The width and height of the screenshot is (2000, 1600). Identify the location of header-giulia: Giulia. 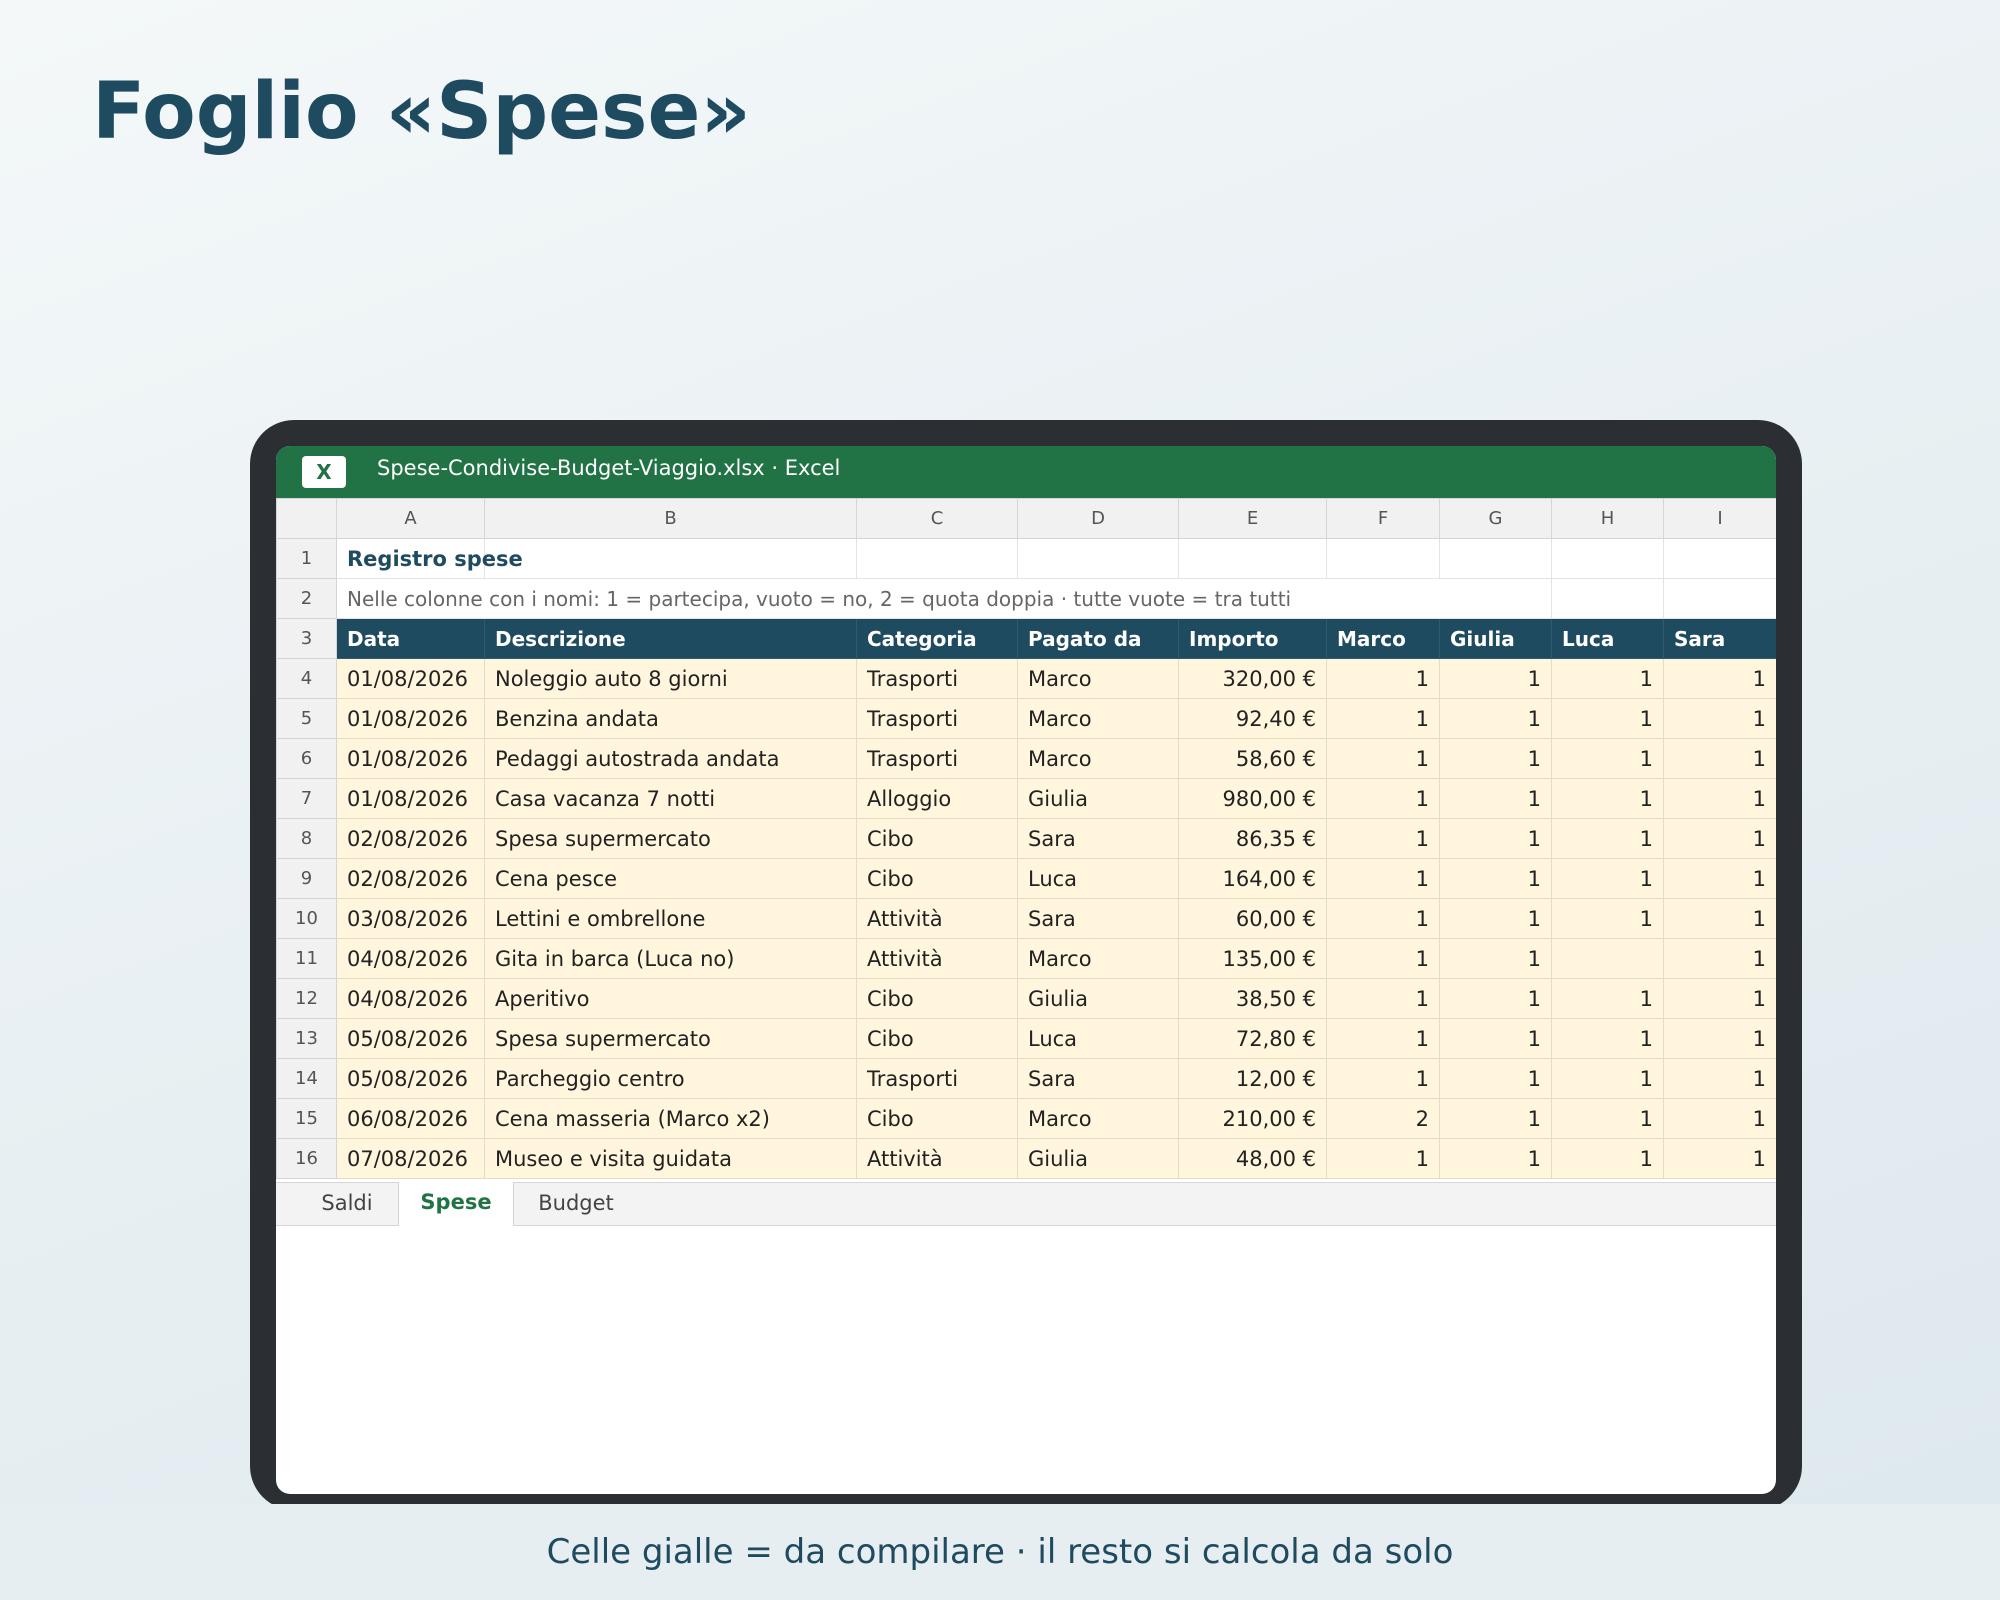
(1495, 638).